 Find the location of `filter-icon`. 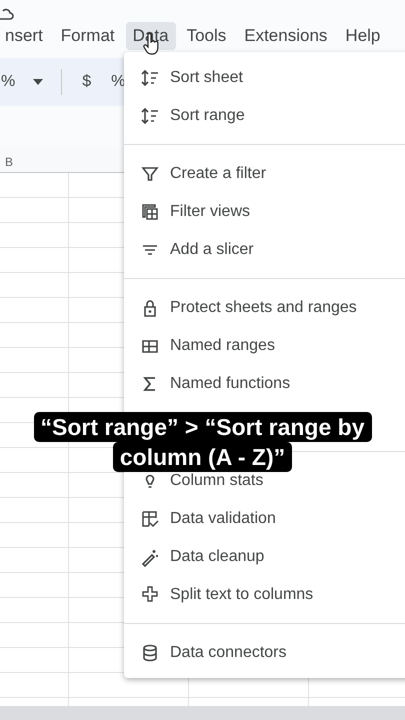

filter-icon is located at coordinates (150, 174).